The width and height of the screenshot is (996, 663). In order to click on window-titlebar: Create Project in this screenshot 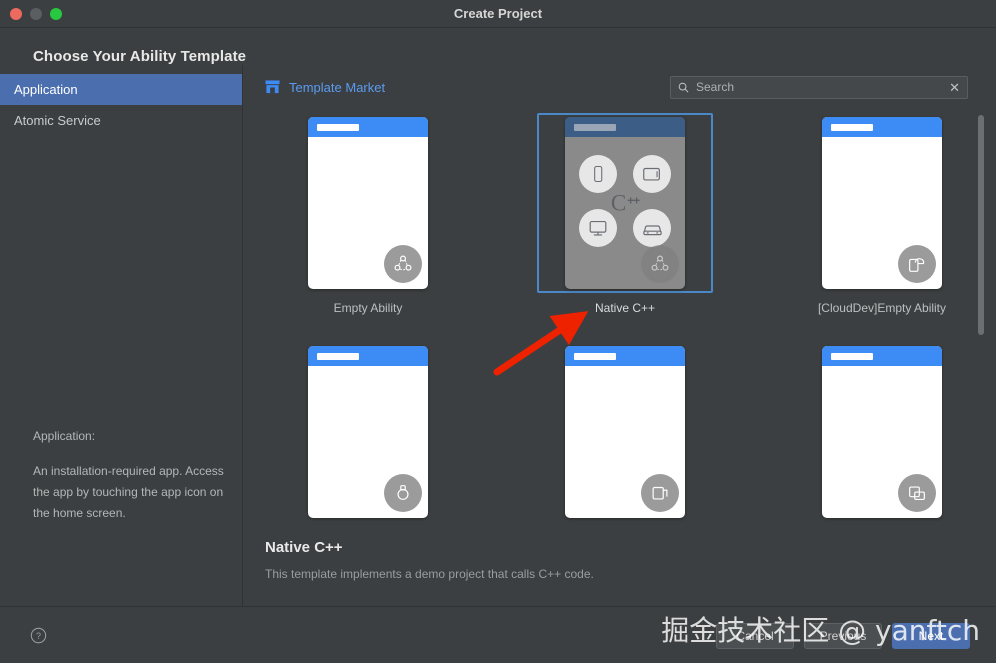, I will do `click(498, 14)`.